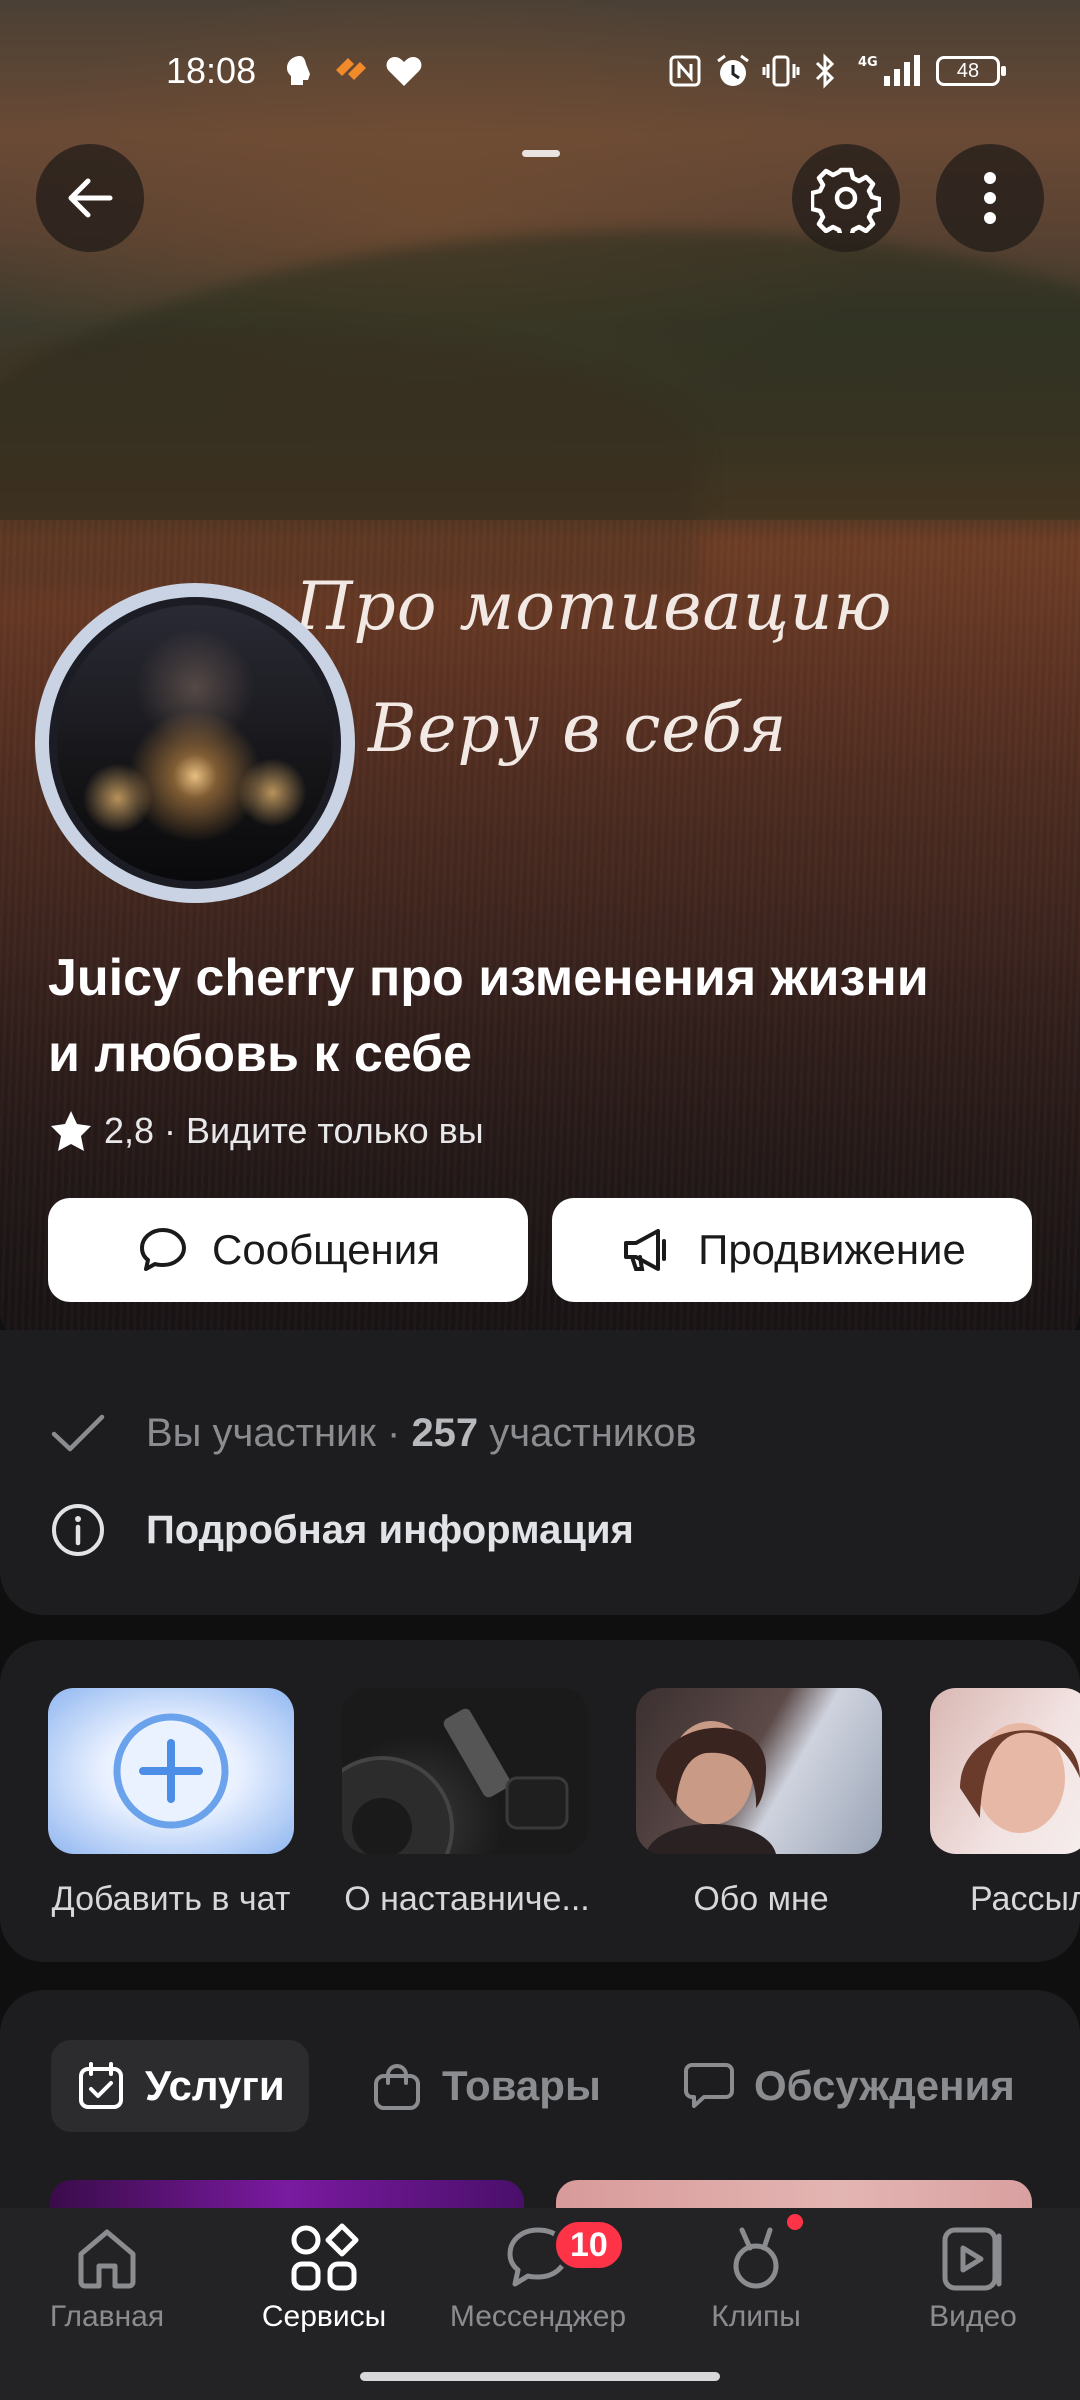  Describe the element at coordinates (326, 1249) in the screenshot. I see `messages-label: Сообщения` at that location.